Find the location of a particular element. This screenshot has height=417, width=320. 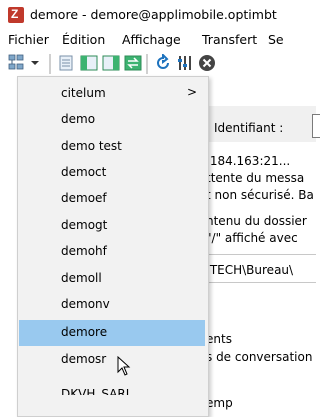

process-queue-icon is located at coordinates (185, 63).